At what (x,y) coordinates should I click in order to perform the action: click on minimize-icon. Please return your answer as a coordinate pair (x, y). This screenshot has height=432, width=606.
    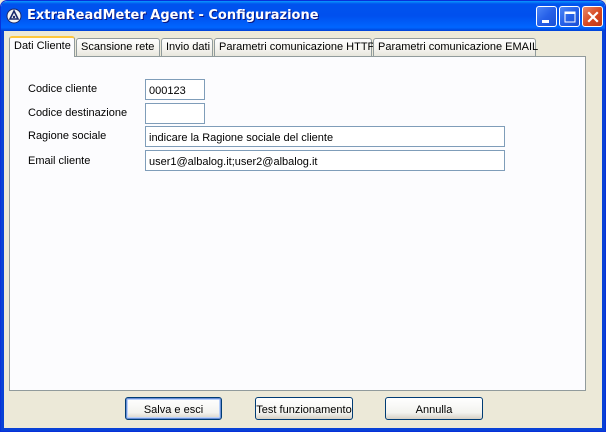
    Looking at the image, I should click on (545, 21).